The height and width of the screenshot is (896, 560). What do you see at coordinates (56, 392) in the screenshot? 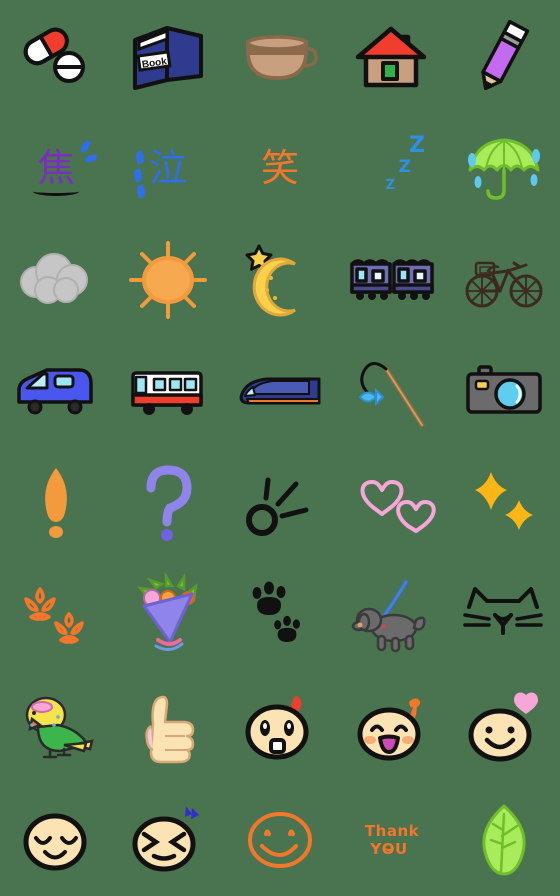
I see `emoji-cell-blue-van-car` at bounding box center [56, 392].